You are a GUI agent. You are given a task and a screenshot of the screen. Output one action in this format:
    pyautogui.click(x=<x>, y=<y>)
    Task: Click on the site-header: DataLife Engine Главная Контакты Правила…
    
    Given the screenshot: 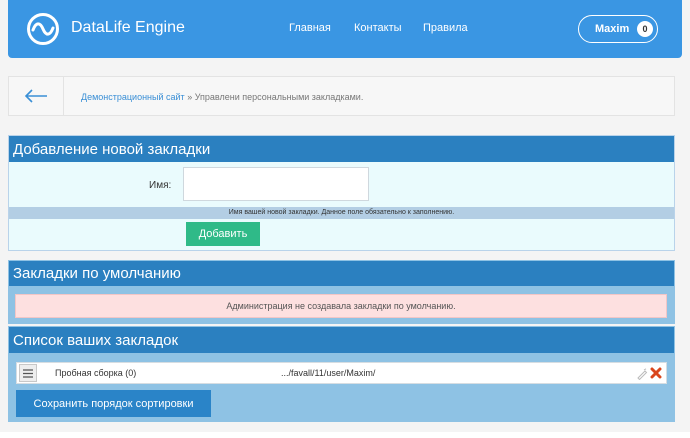 What is the action you would take?
    pyautogui.click(x=345, y=29)
    